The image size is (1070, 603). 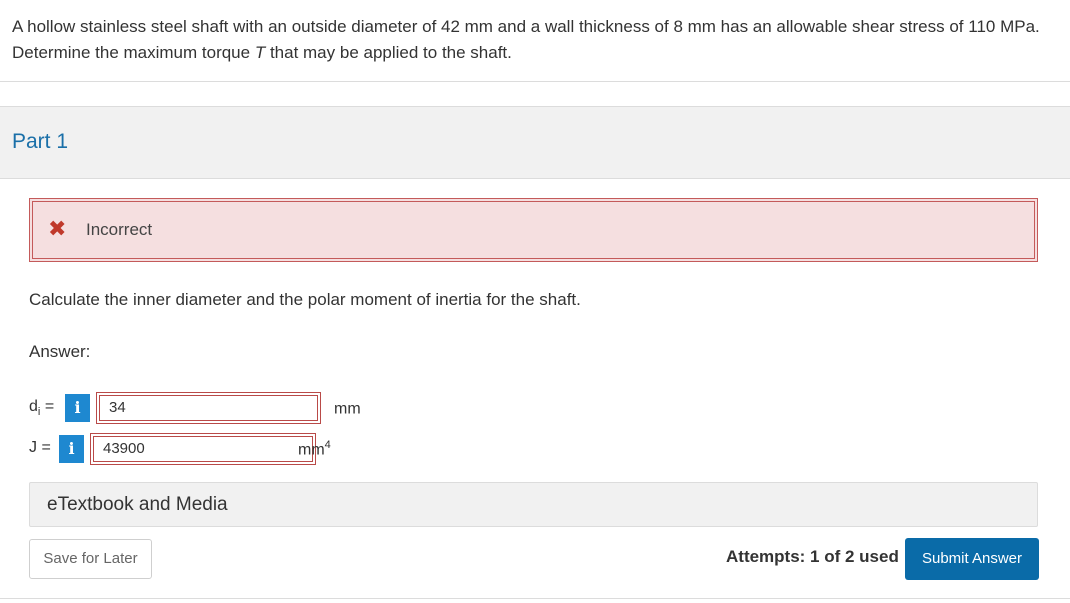 What do you see at coordinates (90, 559) in the screenshot?
I see `save-for-later-button: Save for Later` at bounding box center [90, 559].